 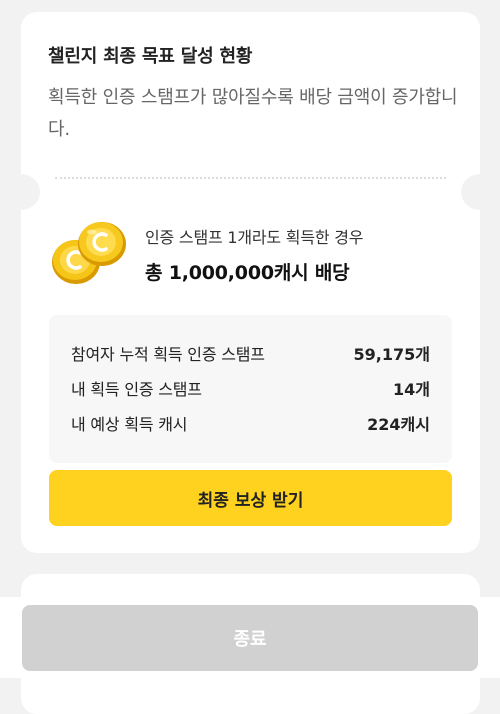 What do you see at coordinates (253, 113) in the screenshot?
I see `card-description: 획득한 인증 스탬프가 많아질수록 배당 금액이 증가합니다.` at bounding box center [253, 113].